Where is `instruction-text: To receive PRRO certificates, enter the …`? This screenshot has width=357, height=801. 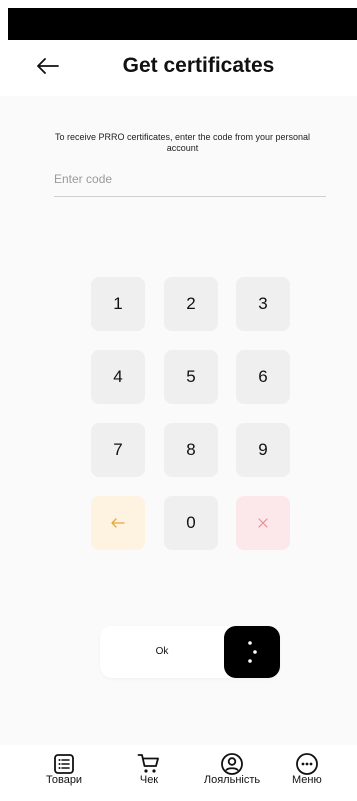
instruction-text: To receive PRRO certificates, enter the … is located at coordinates (182, 142).